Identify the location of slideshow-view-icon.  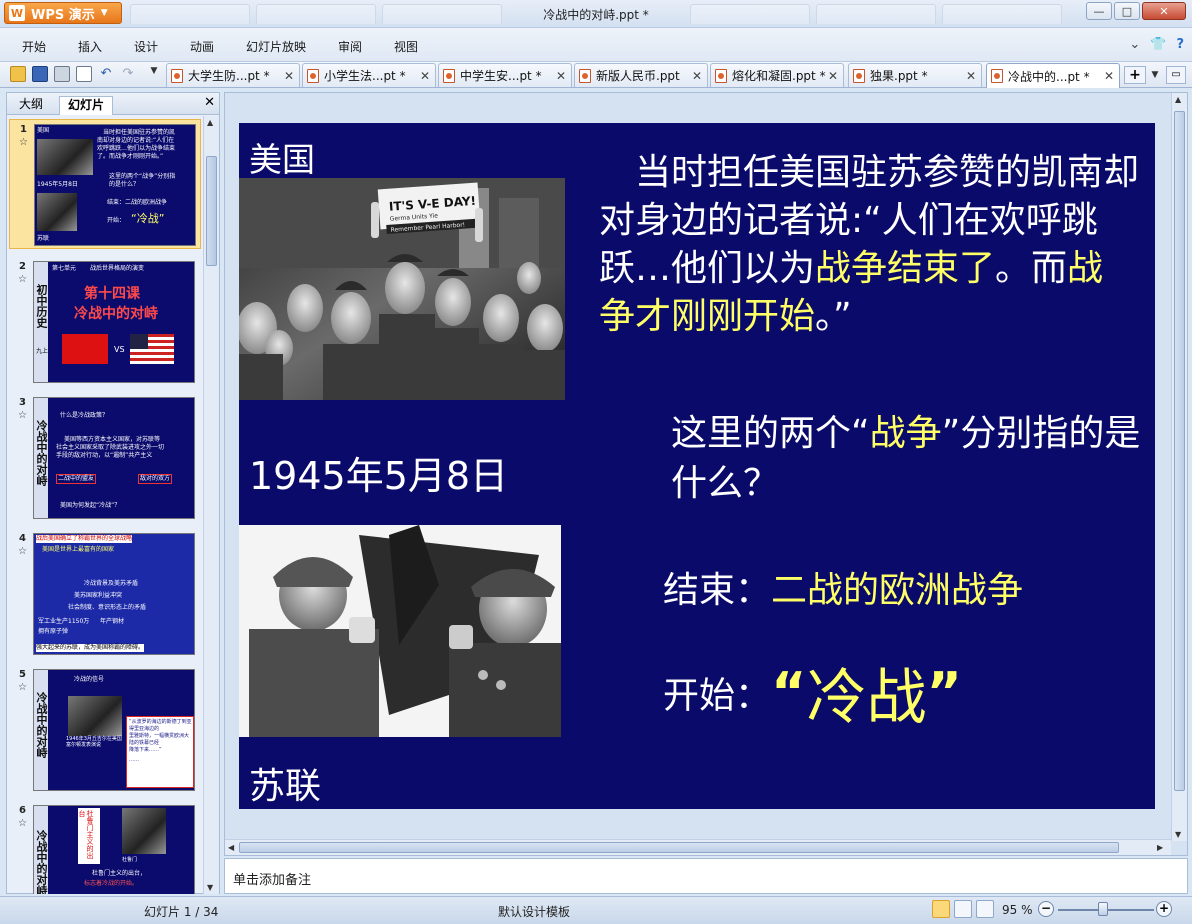
(985, 909).